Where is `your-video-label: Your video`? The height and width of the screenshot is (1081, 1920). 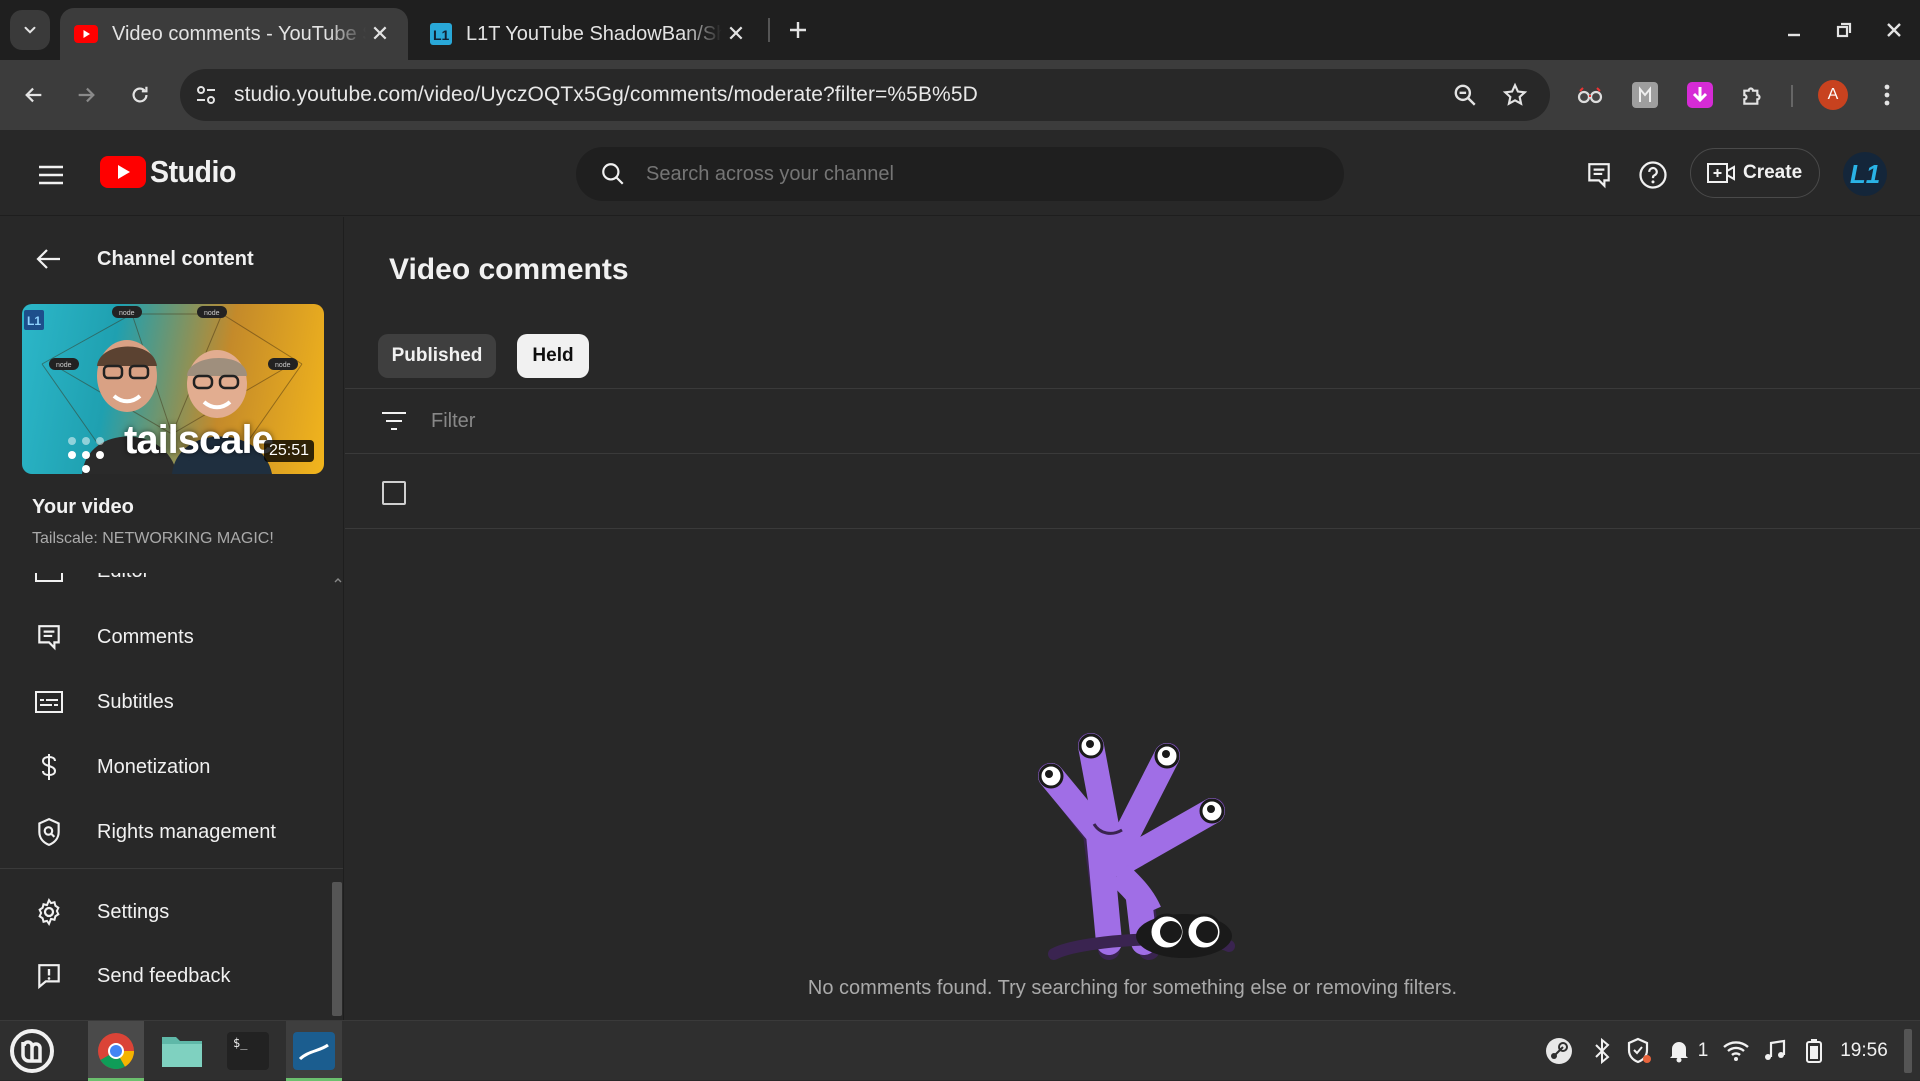 your-video-label: Your video is located at coordinates (83, 507).